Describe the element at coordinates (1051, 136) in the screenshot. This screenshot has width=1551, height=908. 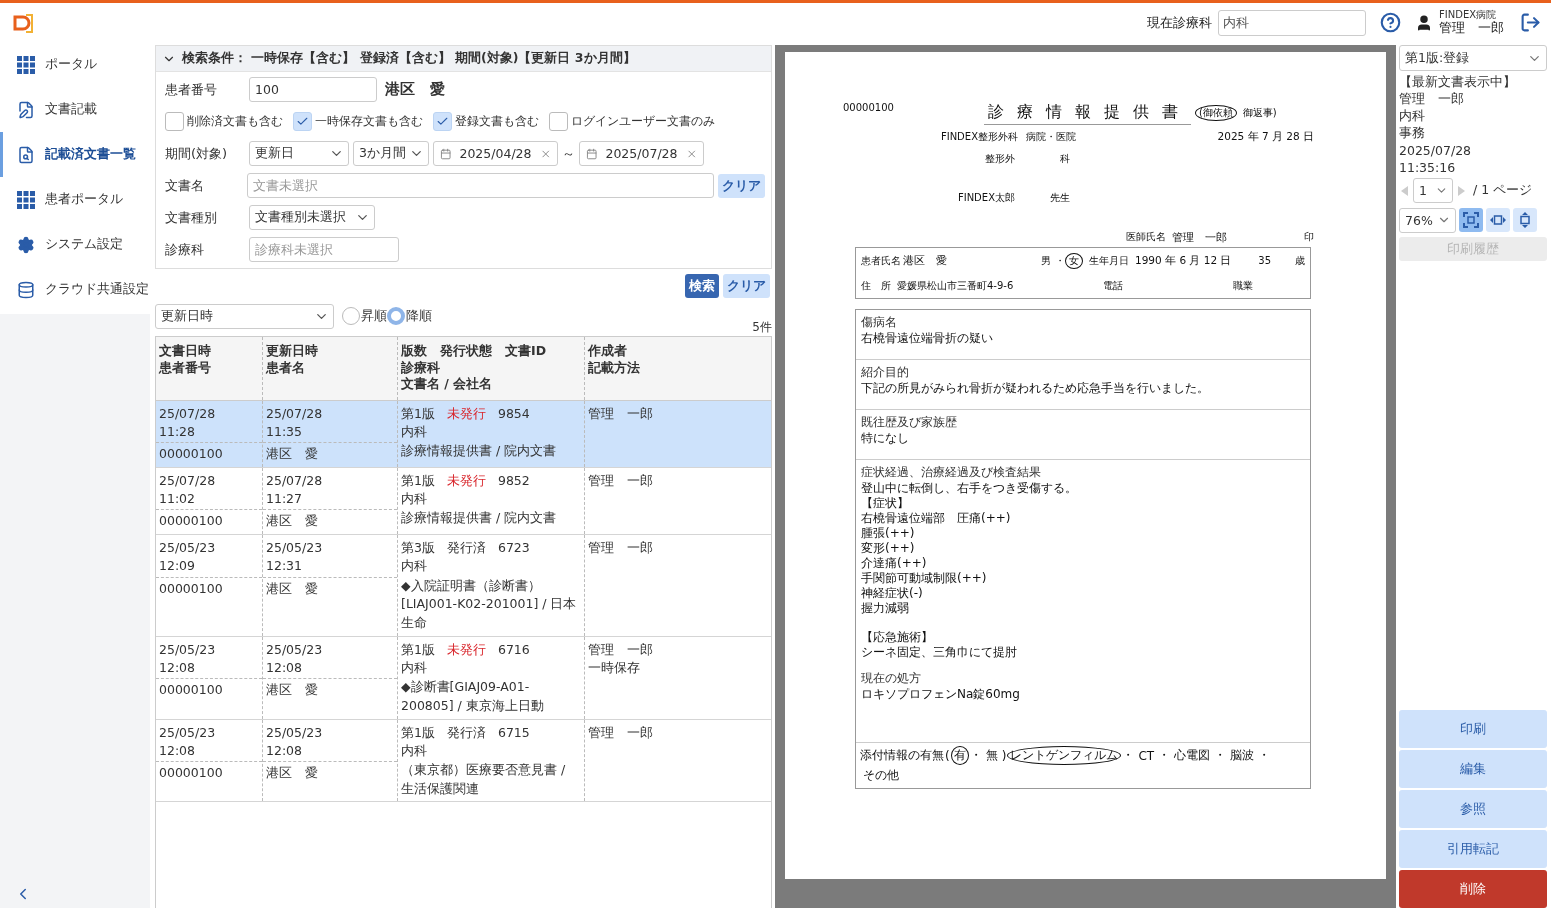
I see `hospital-suffix: 病院・医院` at that location.